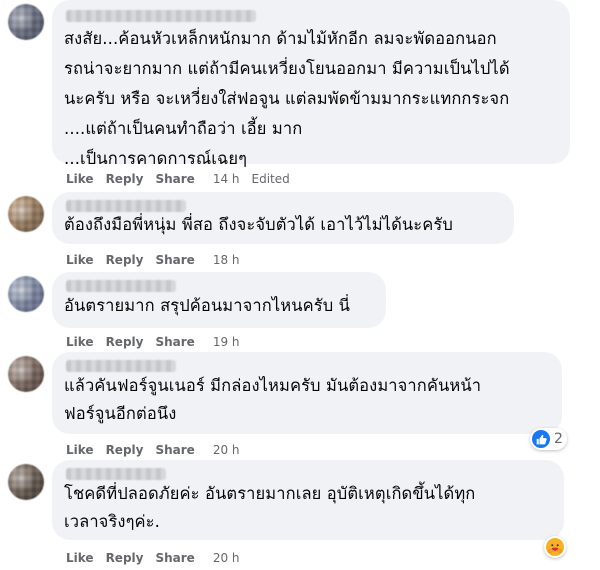 The image size is (600, 570). I want to click on comment-actions: Like Reply Share 14 h Edited, so click(178, 179).